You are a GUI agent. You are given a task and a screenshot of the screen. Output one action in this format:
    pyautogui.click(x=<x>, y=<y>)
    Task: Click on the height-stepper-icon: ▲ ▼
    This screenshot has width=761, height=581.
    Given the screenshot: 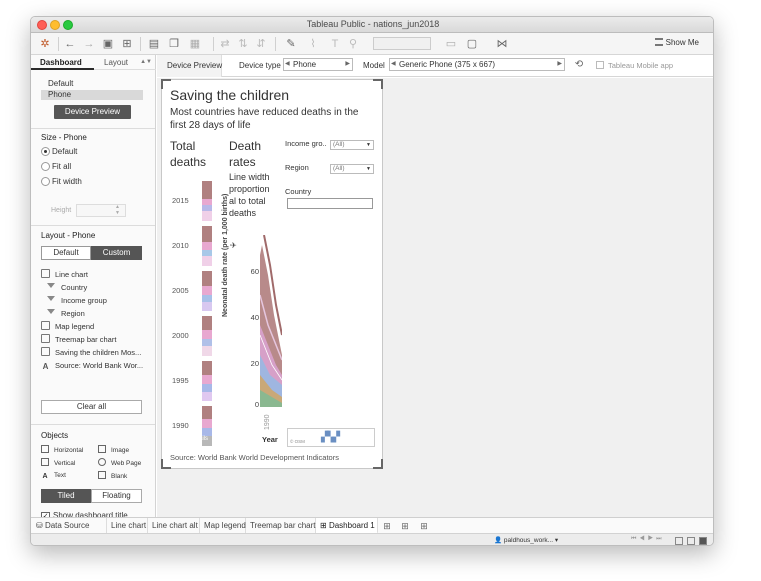 What is the action you would take?
    pyautogui.click(x=117, y=210)
    